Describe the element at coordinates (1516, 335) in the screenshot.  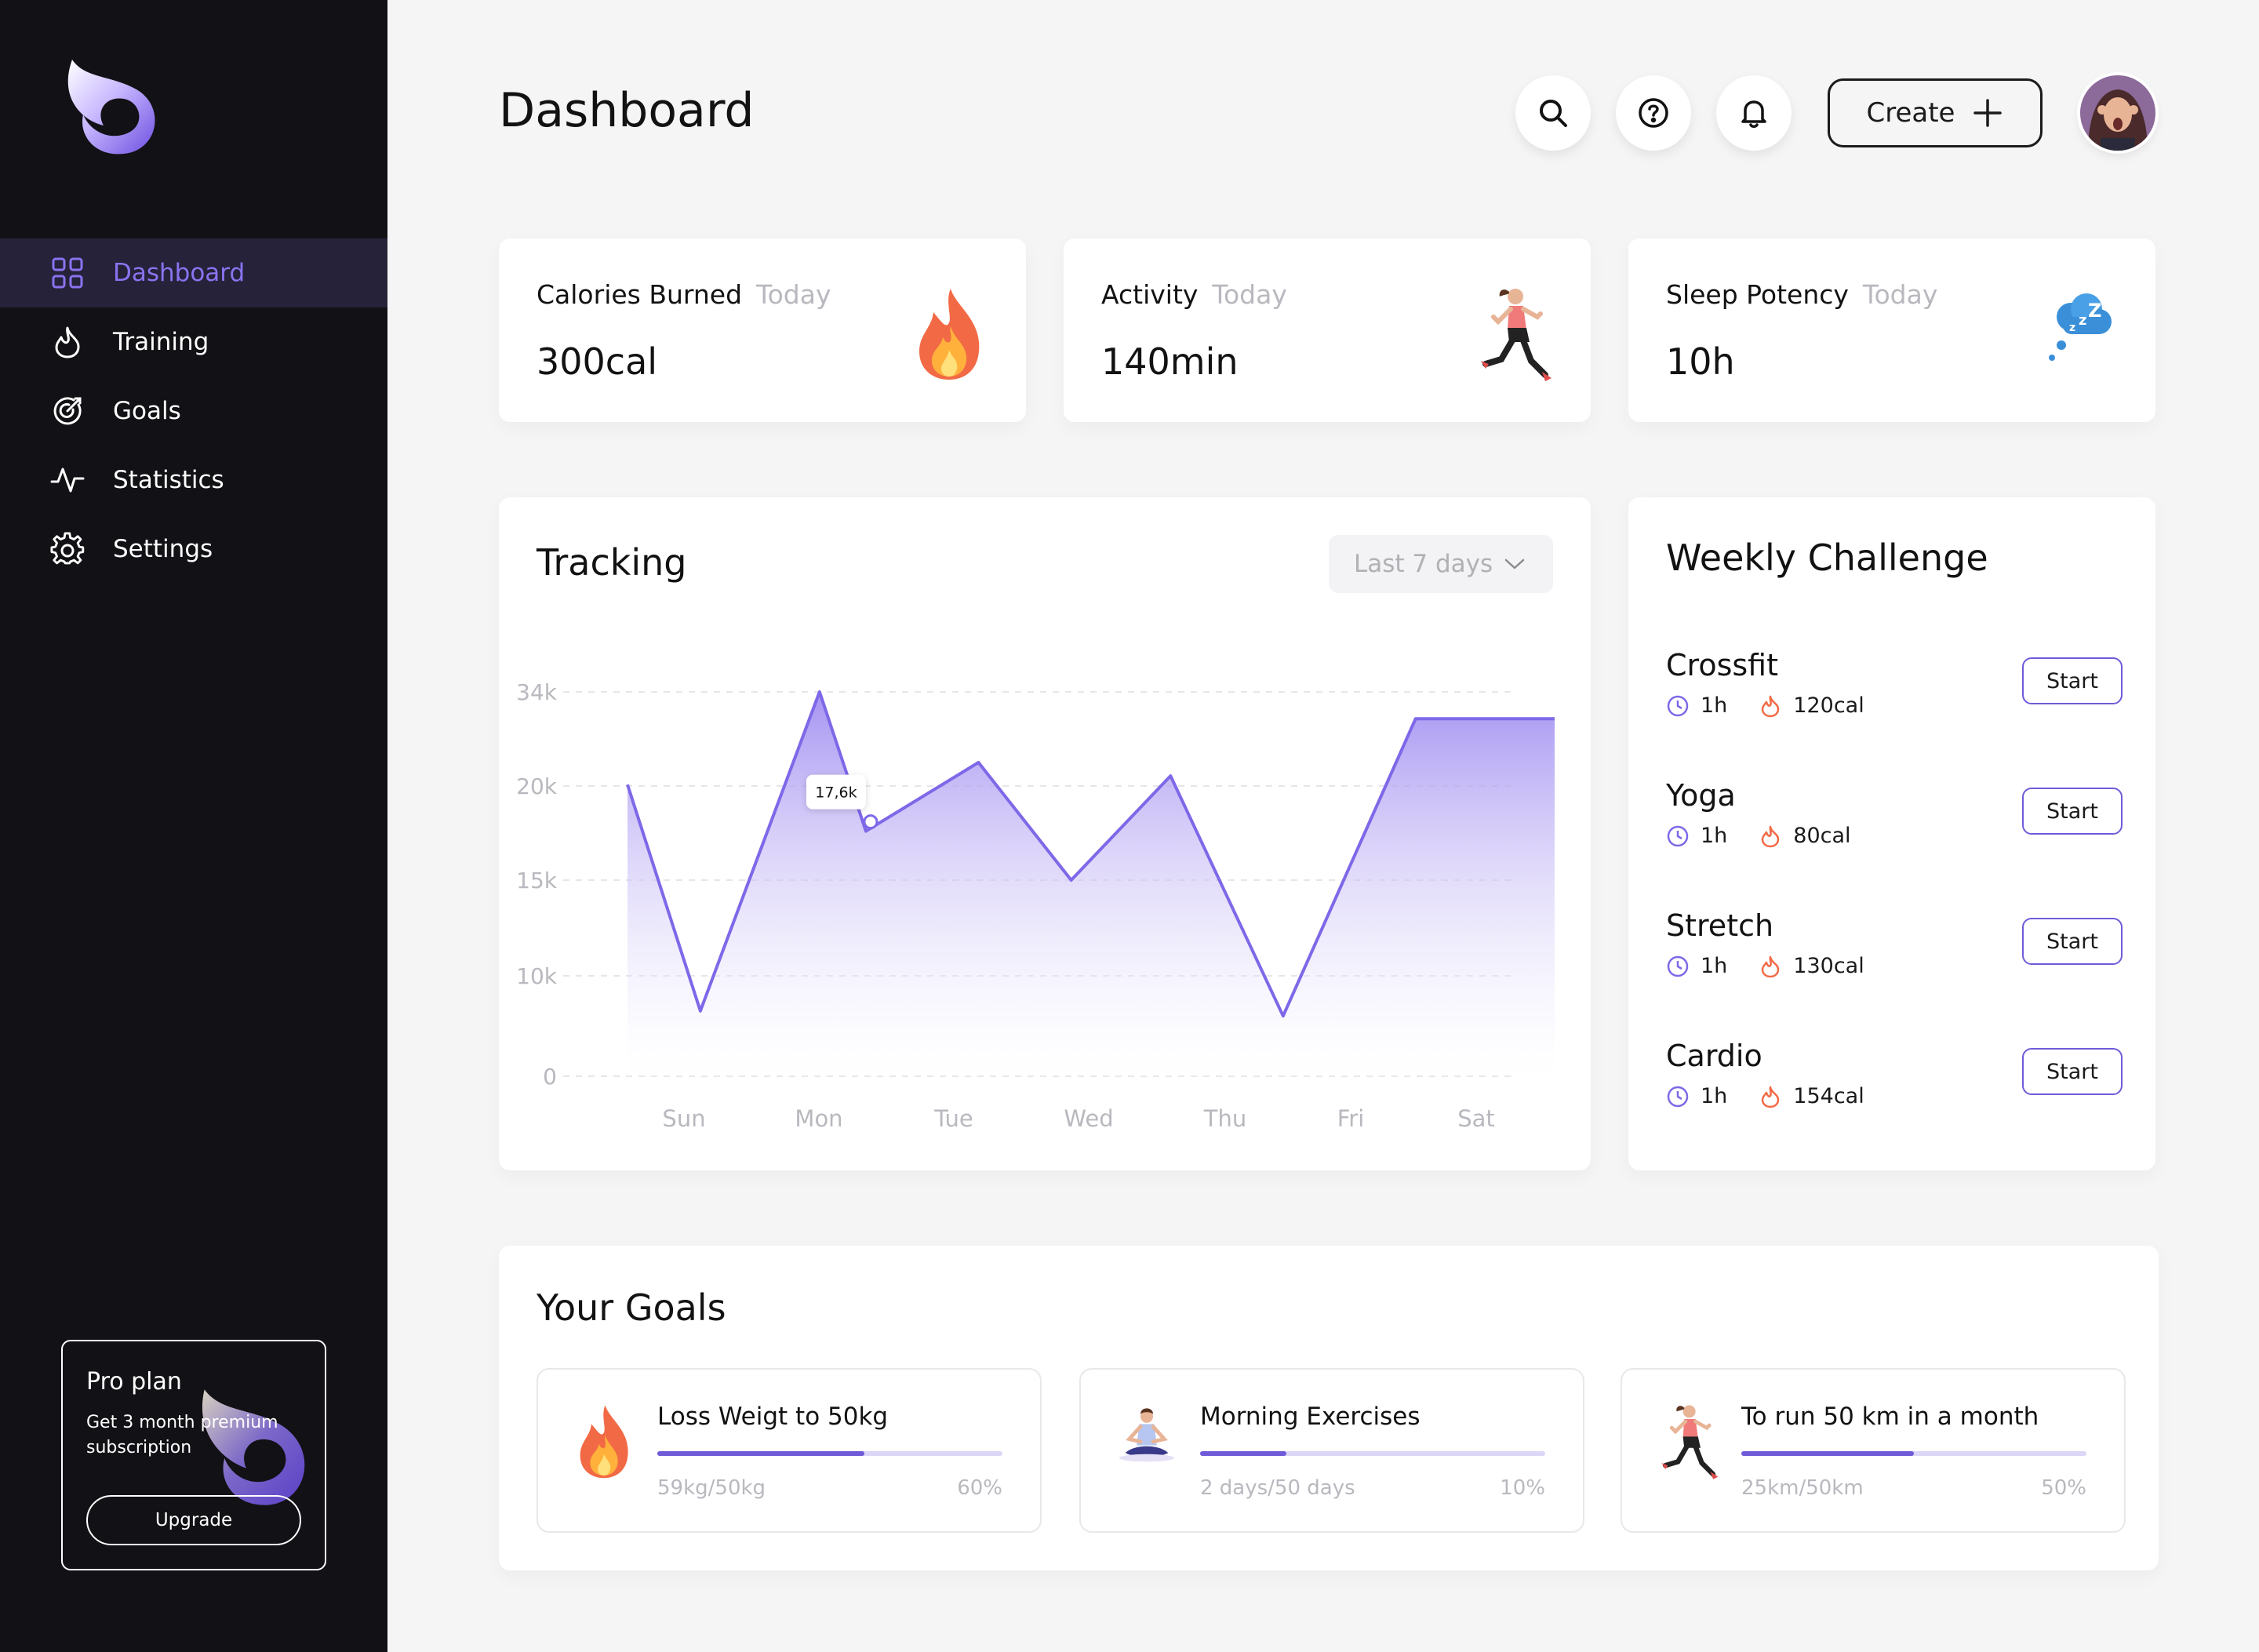
I see `runner-illustration` at that location.